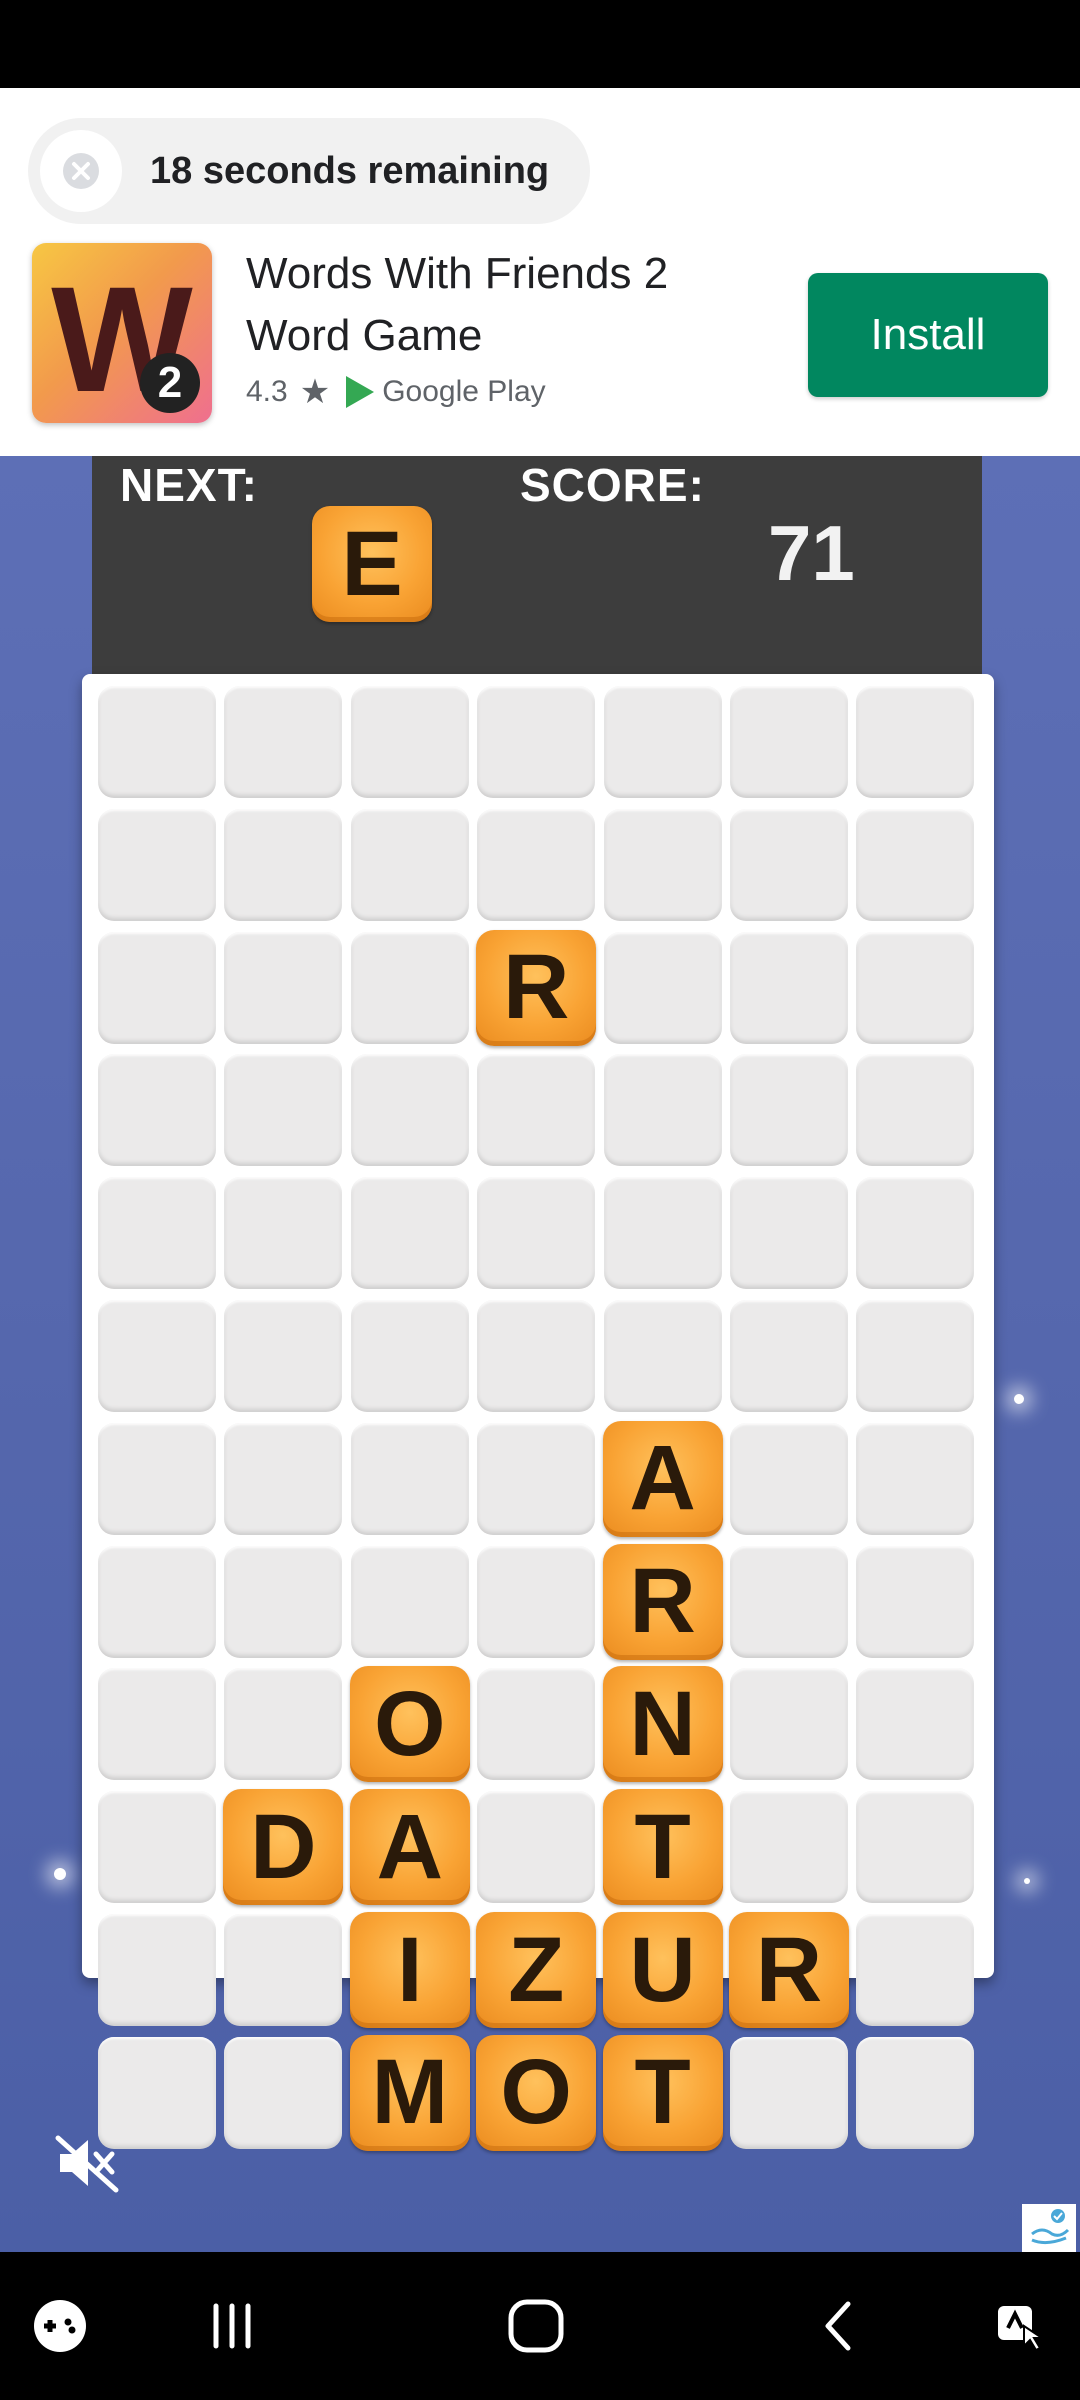 Image resolution: width=1080 pixels, height=2400 pixels. What do you see at coordinates (1027, 1881) in the screenshot?
I see `sparkle-decoration` at bounding box center [1027, 1881].